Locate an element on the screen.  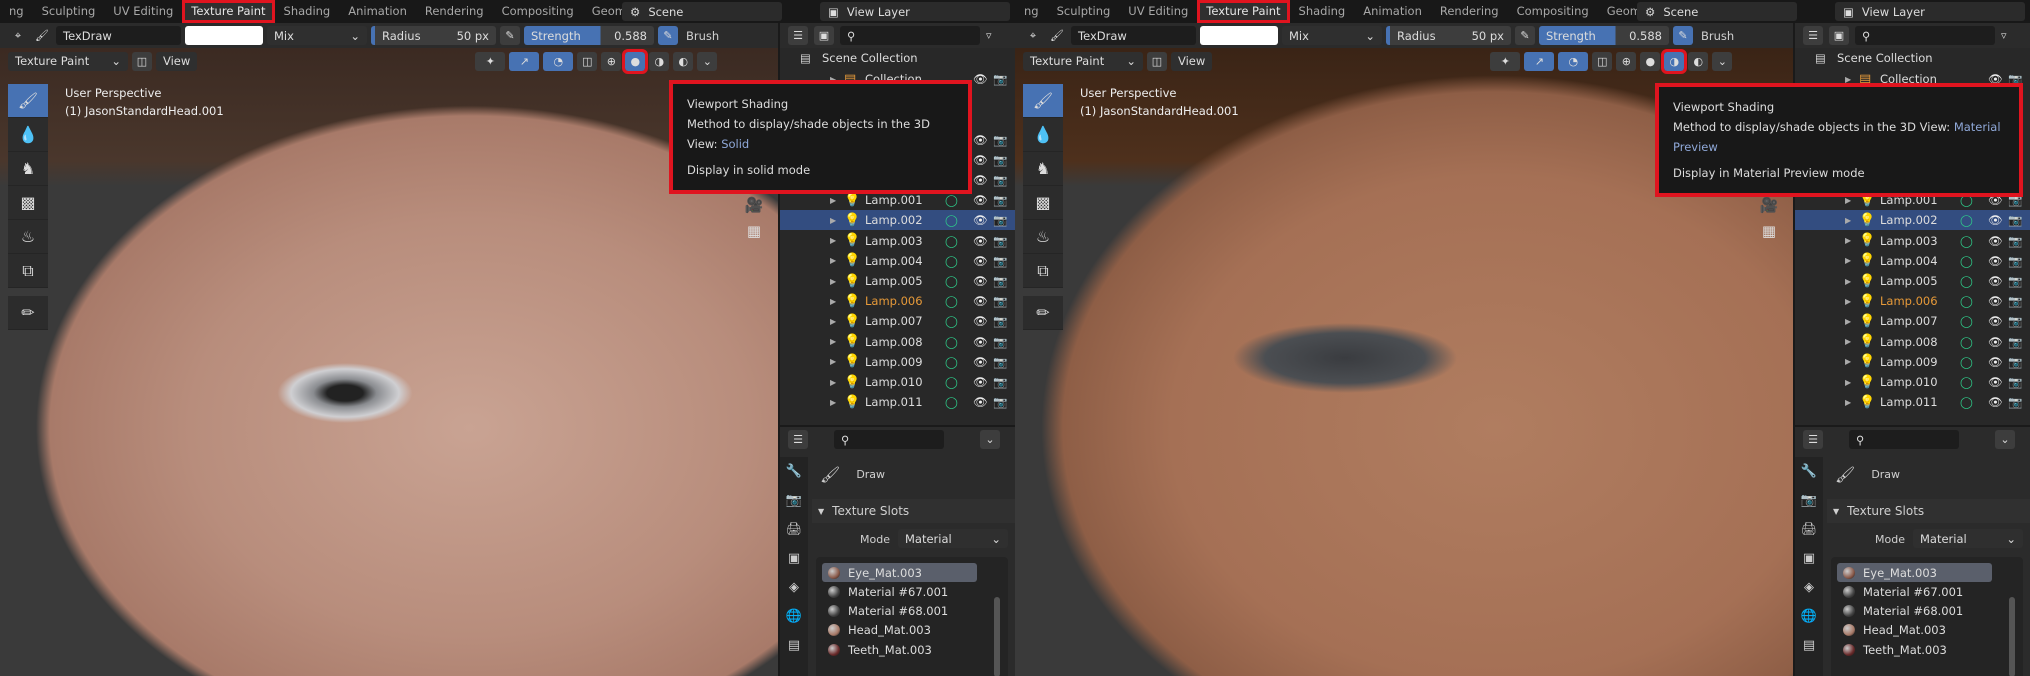
material-slot: Eye_Mat.003 is located at coordinates (1914, 572).